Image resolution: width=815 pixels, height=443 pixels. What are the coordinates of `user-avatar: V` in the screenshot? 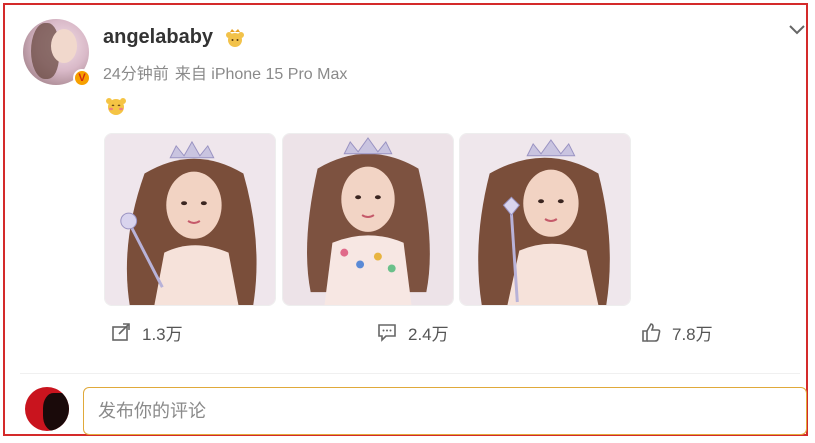 It's located at (57, 53).